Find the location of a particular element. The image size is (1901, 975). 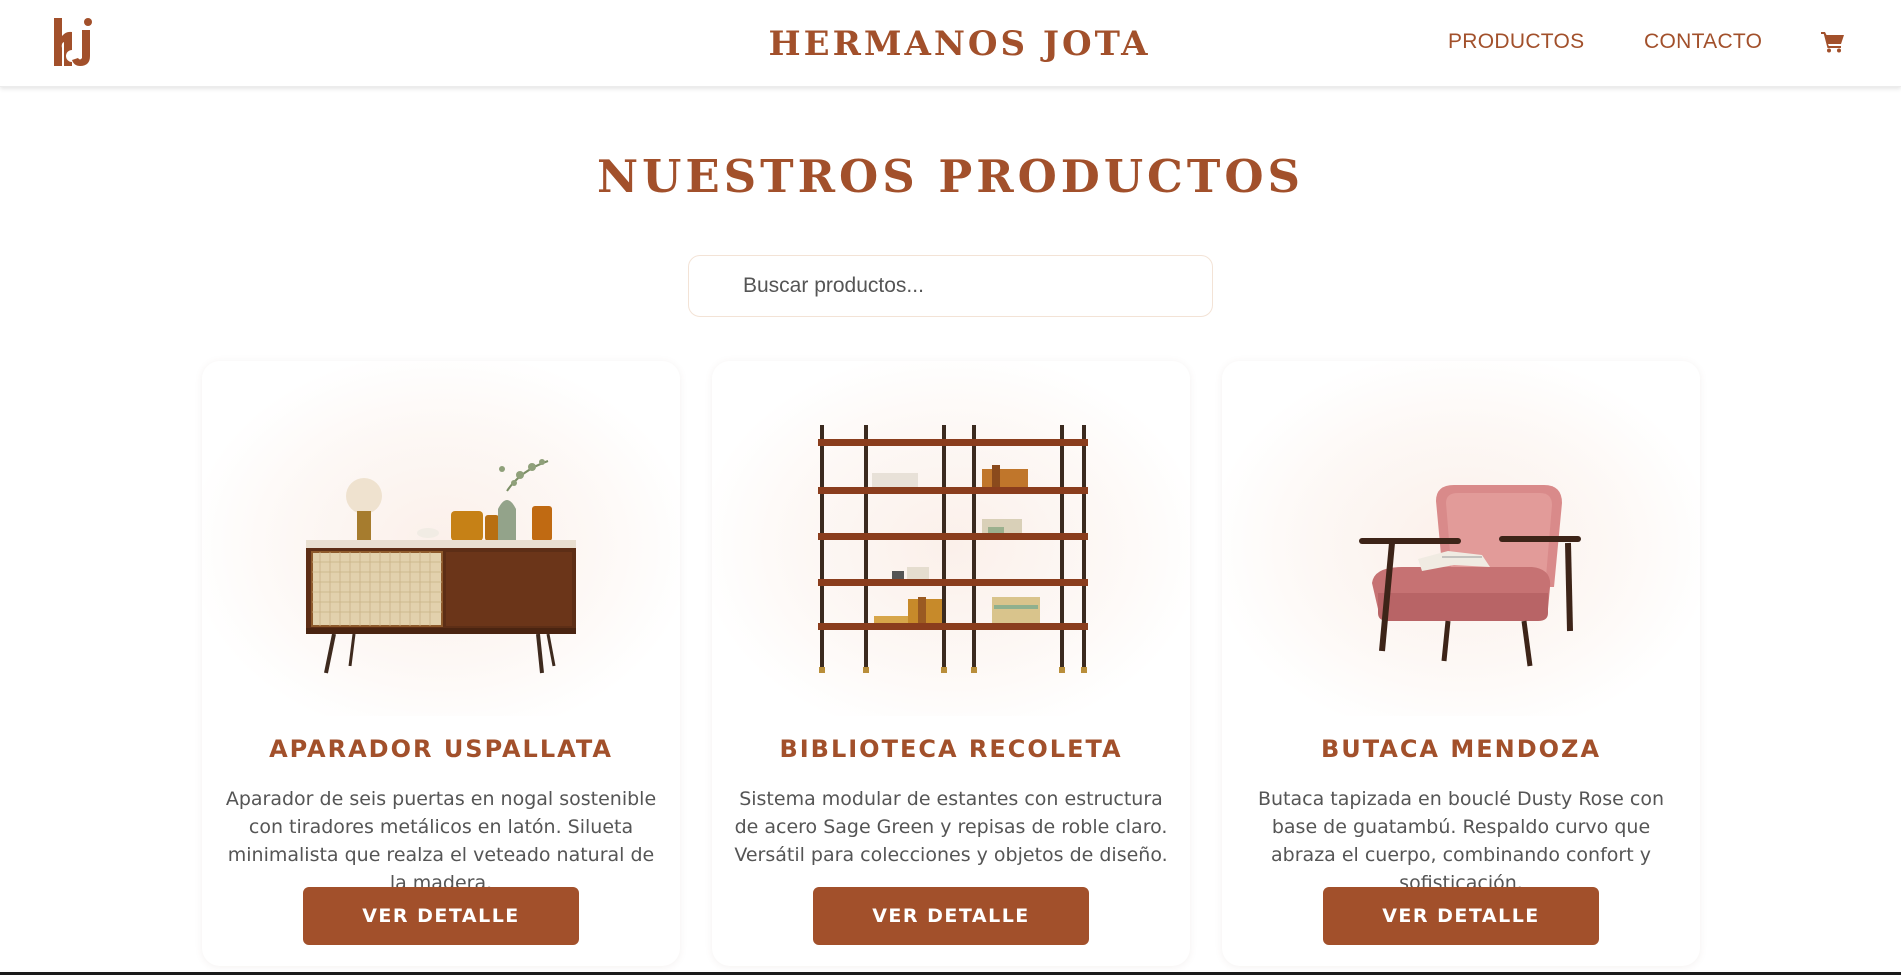

site-header: HERMANOS JOTA PRODUCTOS CONTACTO is located at coordinates (950, 43).